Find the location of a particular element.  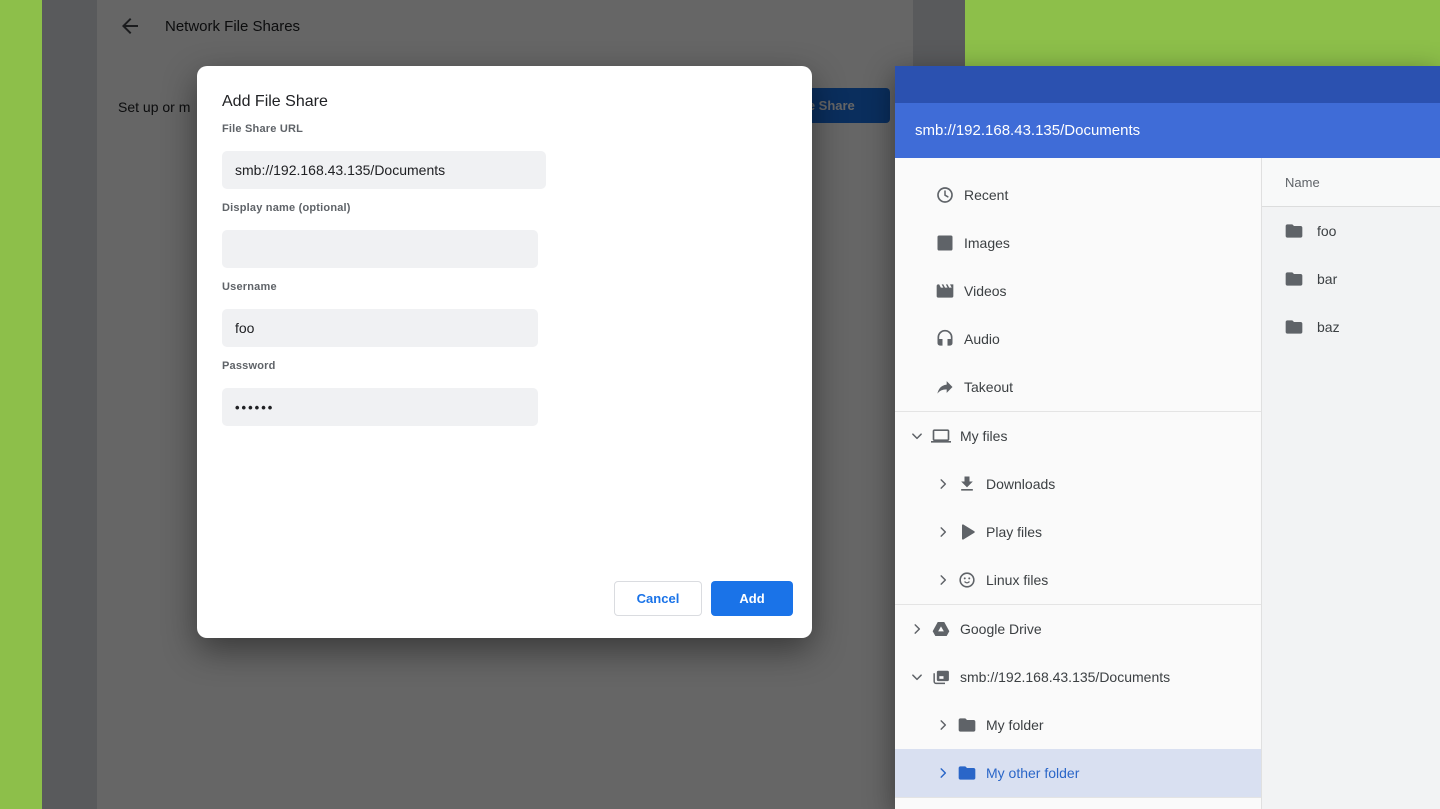

dialog-title: Add File Share is located at coordinates (275, 101).